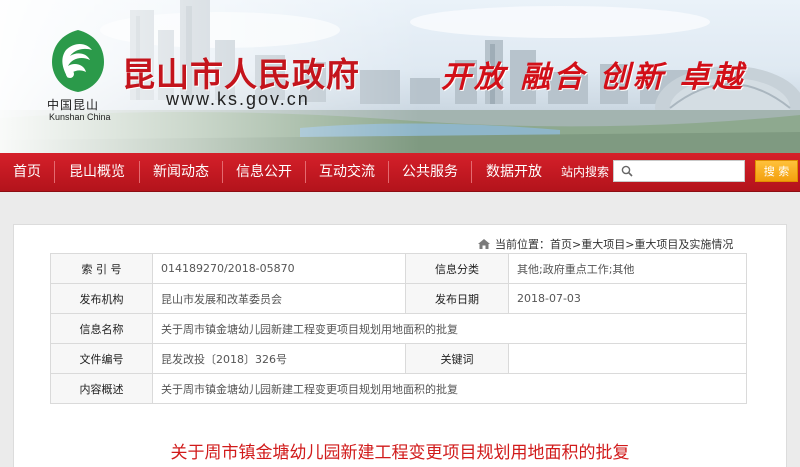 The height and width of the screenshot is (467, 800). I want to click on home-icon, so click(484, 244).